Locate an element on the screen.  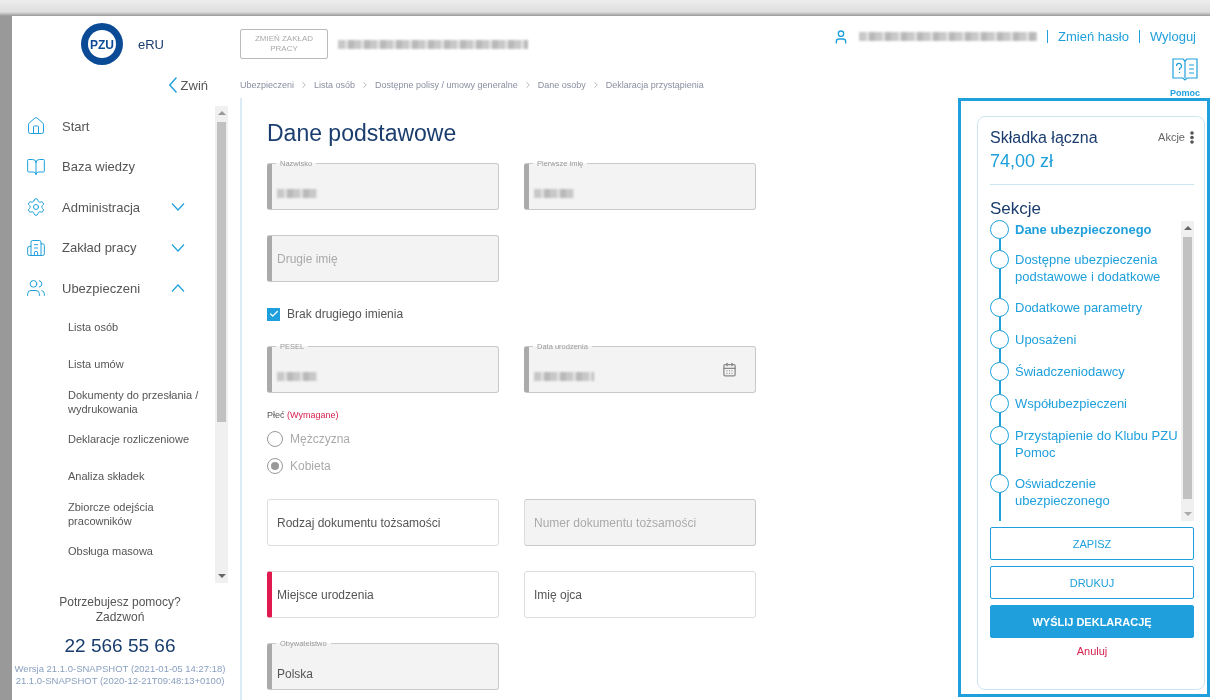
help-text: Potrzebujesz pomocy? Zadzwoń is located at coordinates (120, 610).